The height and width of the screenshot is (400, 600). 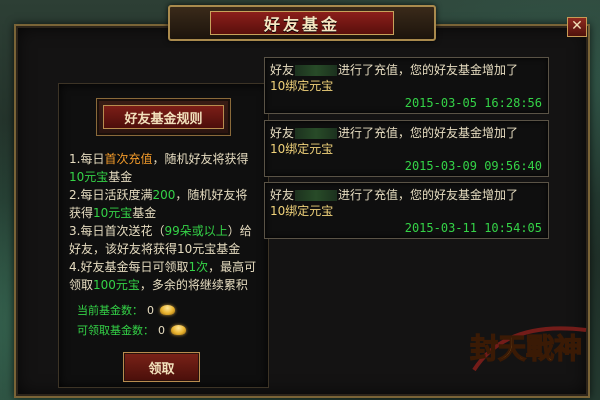 I want to click on rule-segment: ）给, so click(x=239, y=231).